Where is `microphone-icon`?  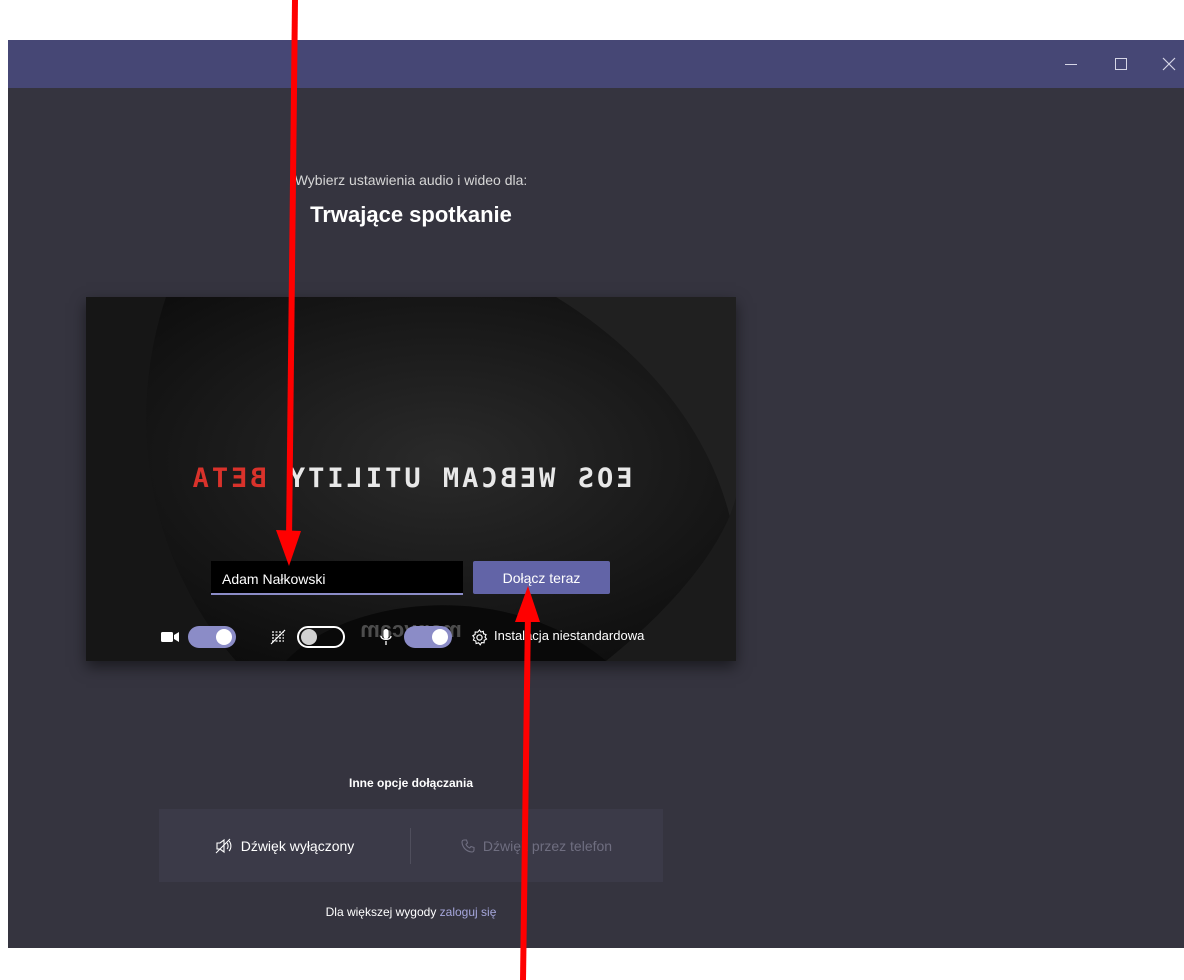 microphone-icon is located at coordinates (386, 637).